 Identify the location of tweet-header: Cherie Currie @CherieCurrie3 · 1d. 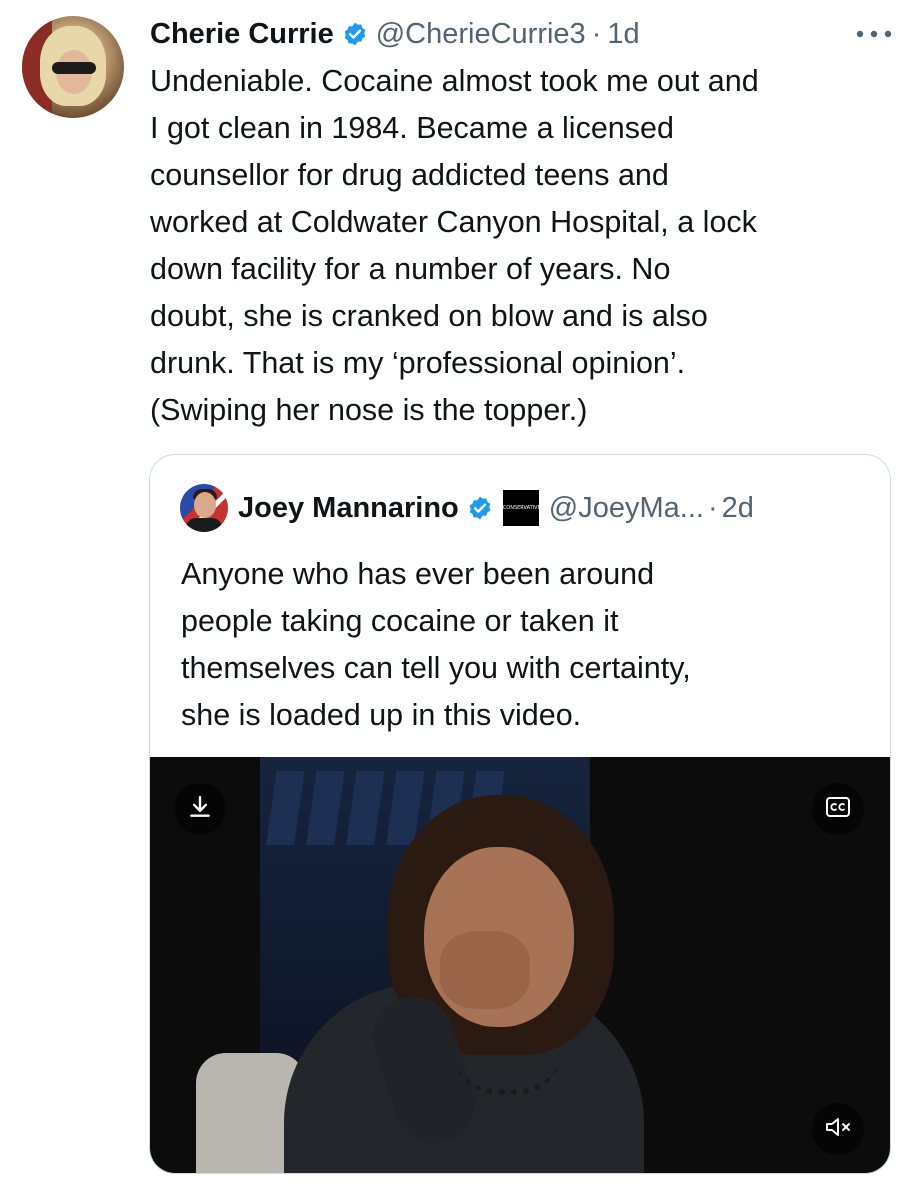
(395, 34).